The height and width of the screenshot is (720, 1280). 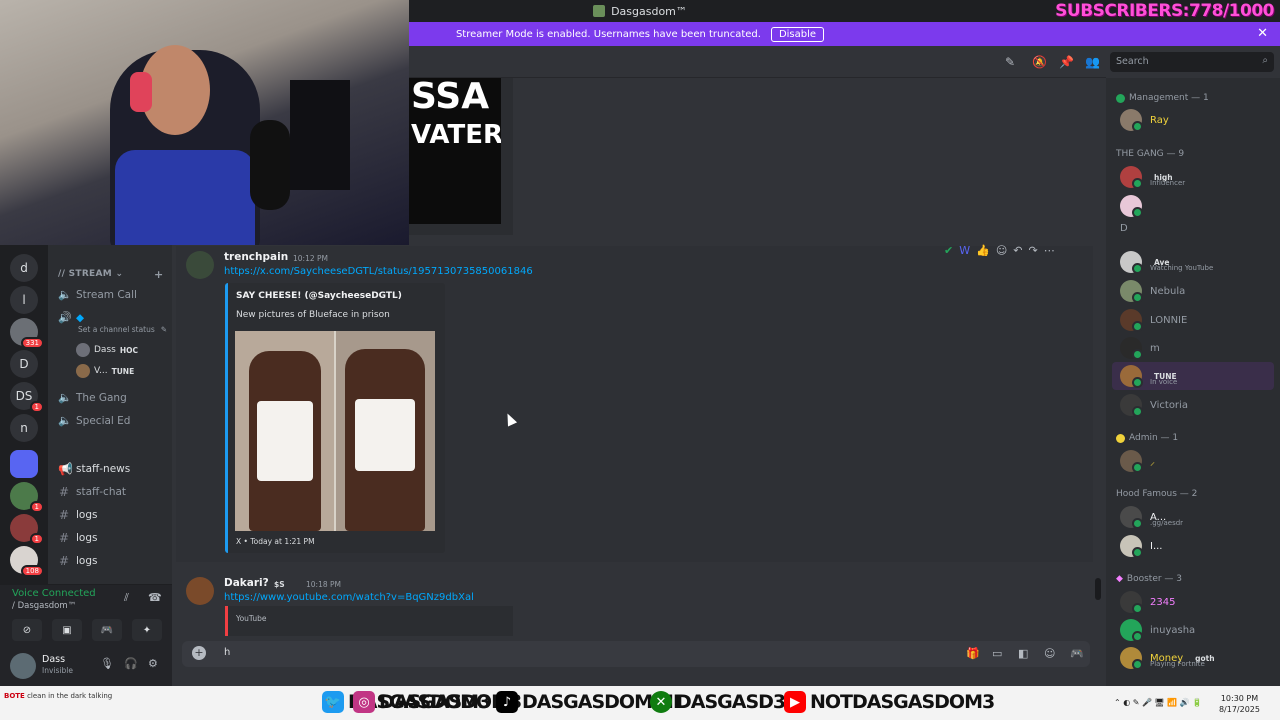 What do you see at coordinates (1239, 704) in the screenshot?
I see `clock: 10:30 PM 8/17/2025` at bounding box center [1239, 704].